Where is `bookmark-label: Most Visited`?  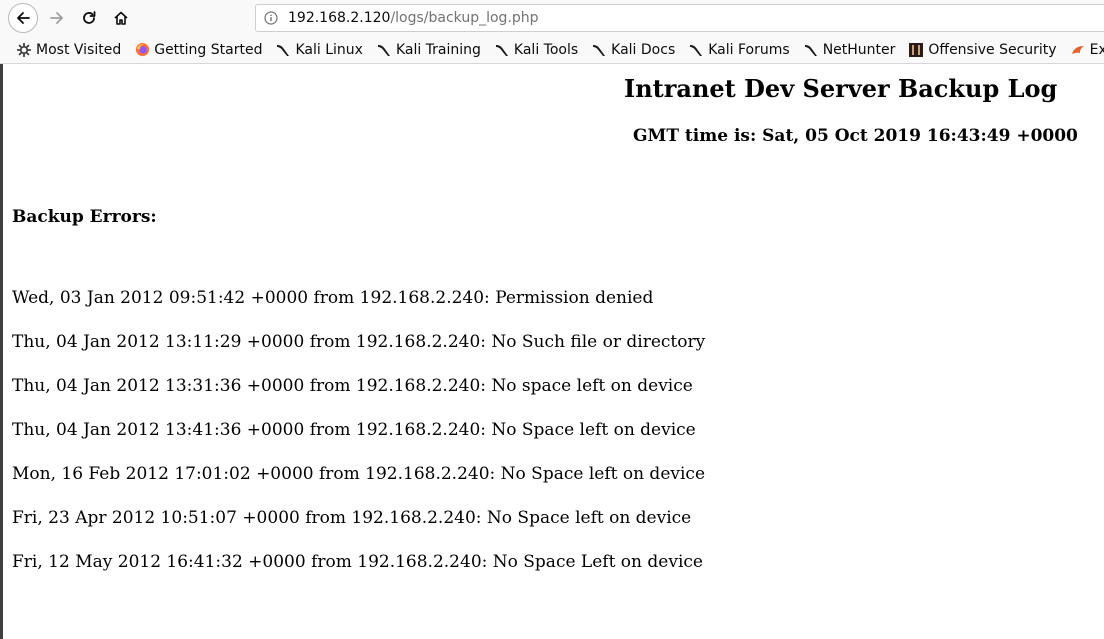 bookmark-label: Most Visited is located at coordinates (79, 49).